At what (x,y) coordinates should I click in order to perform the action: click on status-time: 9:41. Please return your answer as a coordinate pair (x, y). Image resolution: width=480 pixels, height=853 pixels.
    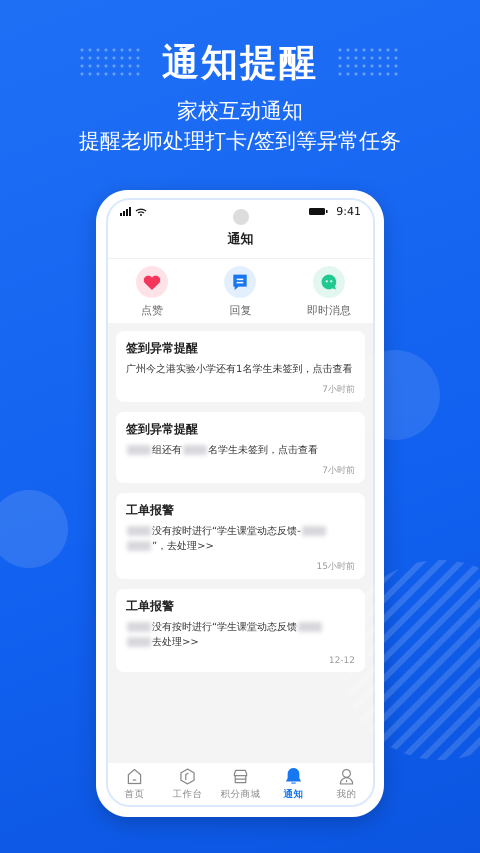
    Looking at the image, I should click on (348, 211).